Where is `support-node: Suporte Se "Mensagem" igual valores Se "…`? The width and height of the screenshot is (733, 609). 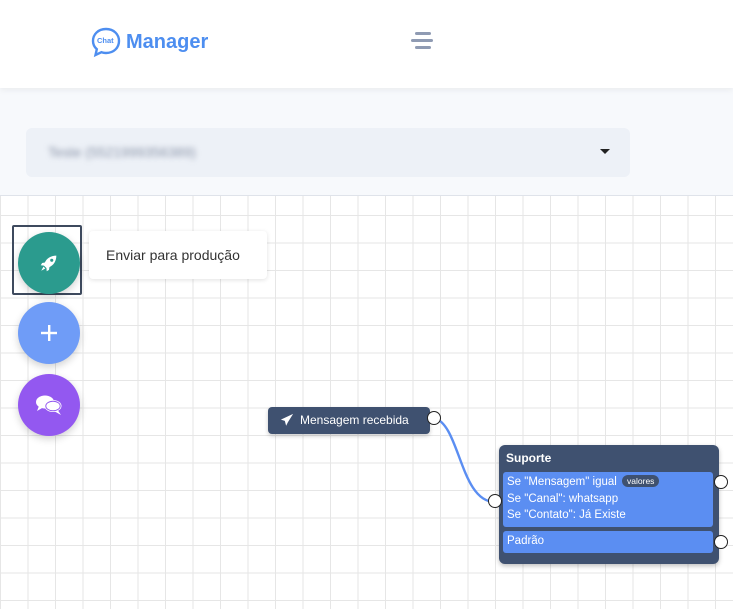 support-node: Suporte Se "Mensagem" igual valores Se "… is located at coordinates (609, 504).